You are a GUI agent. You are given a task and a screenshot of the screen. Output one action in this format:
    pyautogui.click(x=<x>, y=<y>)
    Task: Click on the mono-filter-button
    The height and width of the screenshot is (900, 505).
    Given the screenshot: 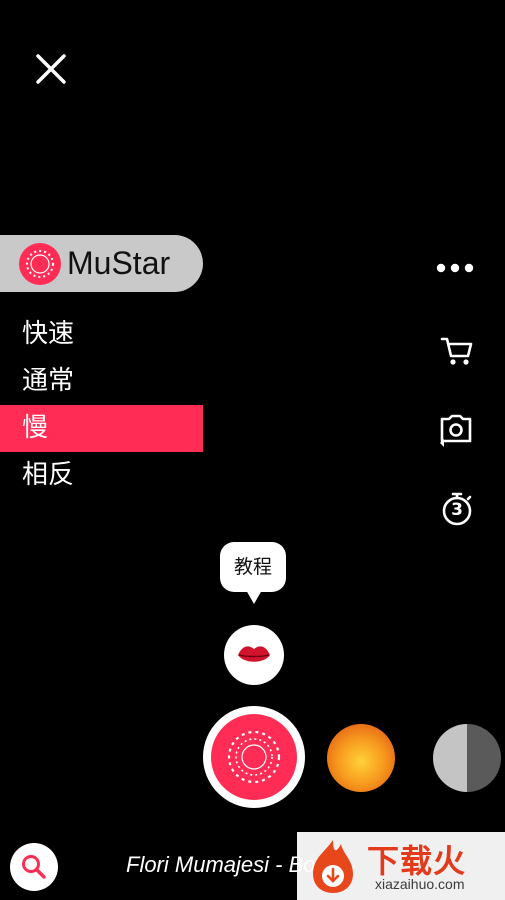 What is the action you would take?
    pyautogui.click(x=467, y=758)
    